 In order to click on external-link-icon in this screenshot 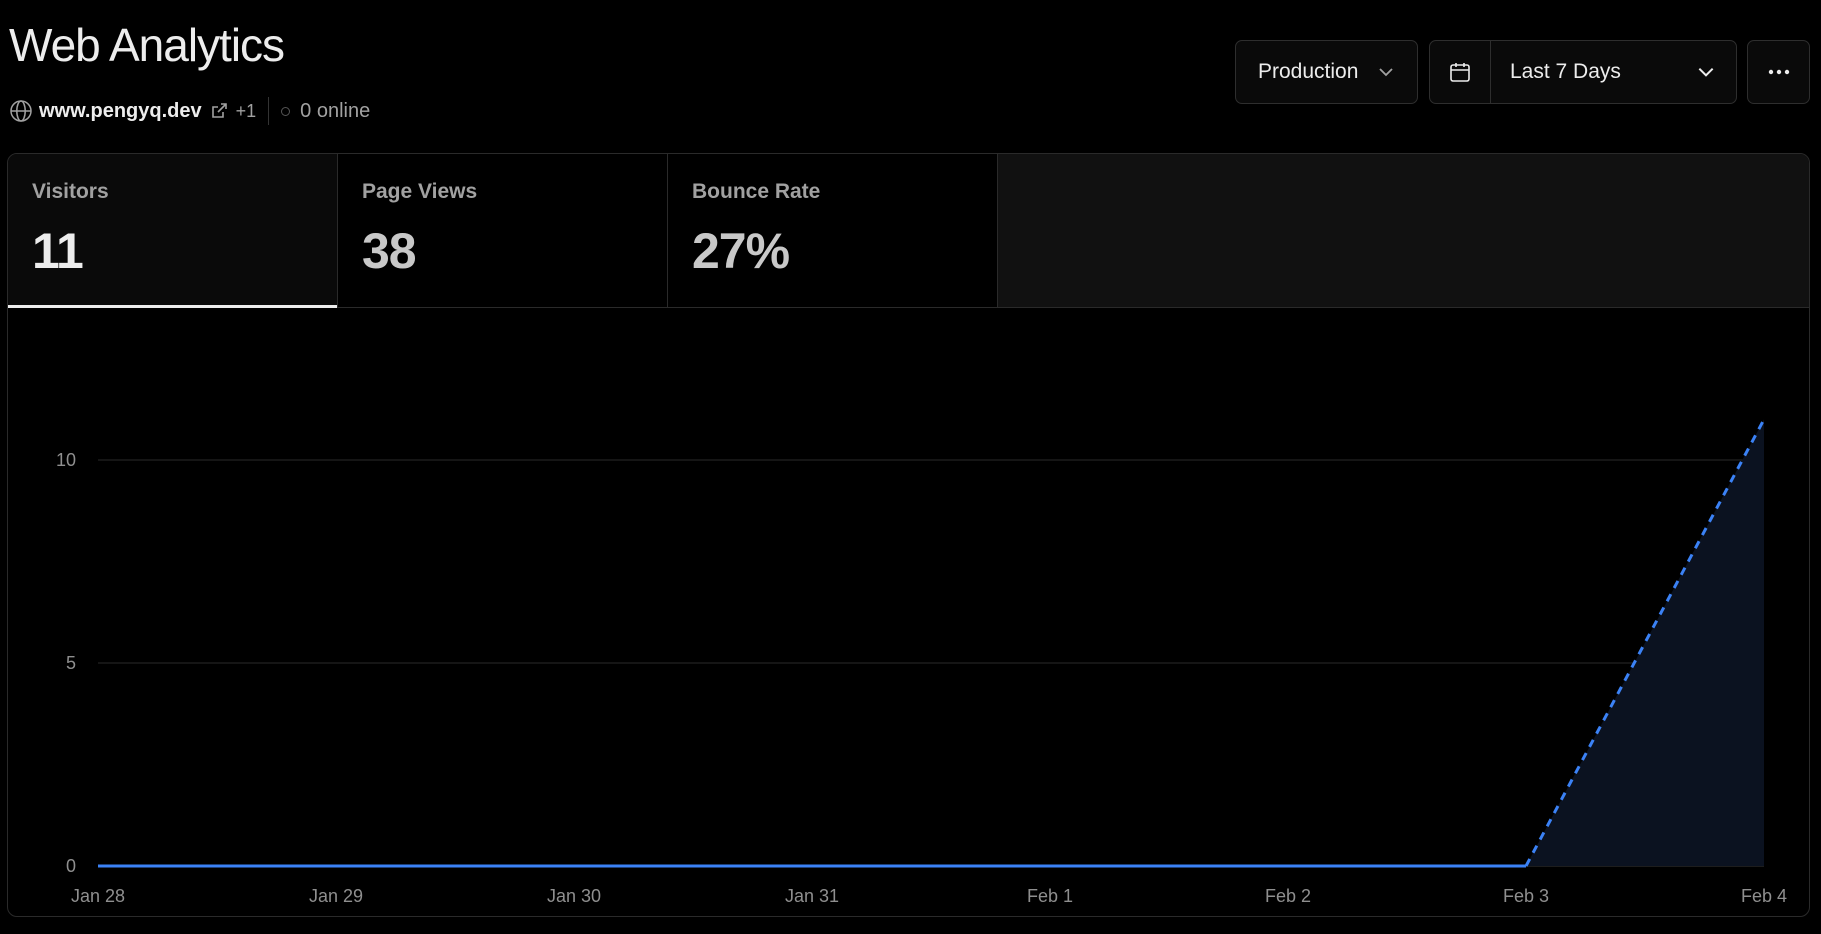, I will do `click(219, 111)`.